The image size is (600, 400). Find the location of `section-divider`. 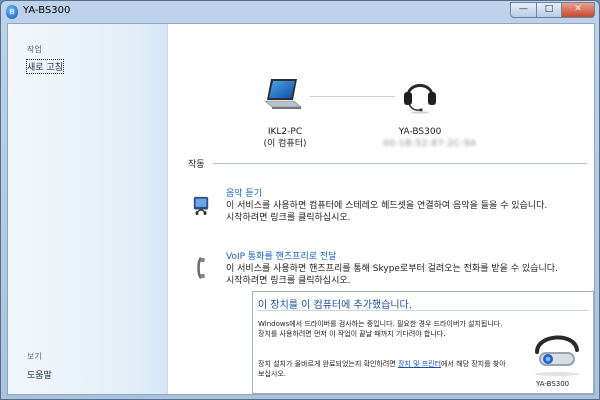

section-divider is located at coordinates (400, 163).